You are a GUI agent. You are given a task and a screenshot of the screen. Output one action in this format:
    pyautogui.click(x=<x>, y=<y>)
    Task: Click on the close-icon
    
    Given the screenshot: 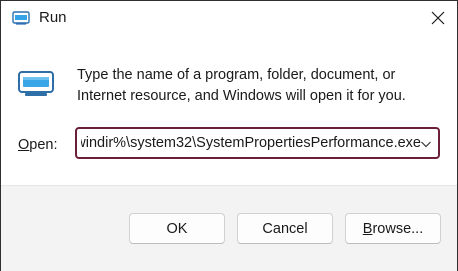 What is the action you would take?
    pyautogui.click(x=438, y=17)
    